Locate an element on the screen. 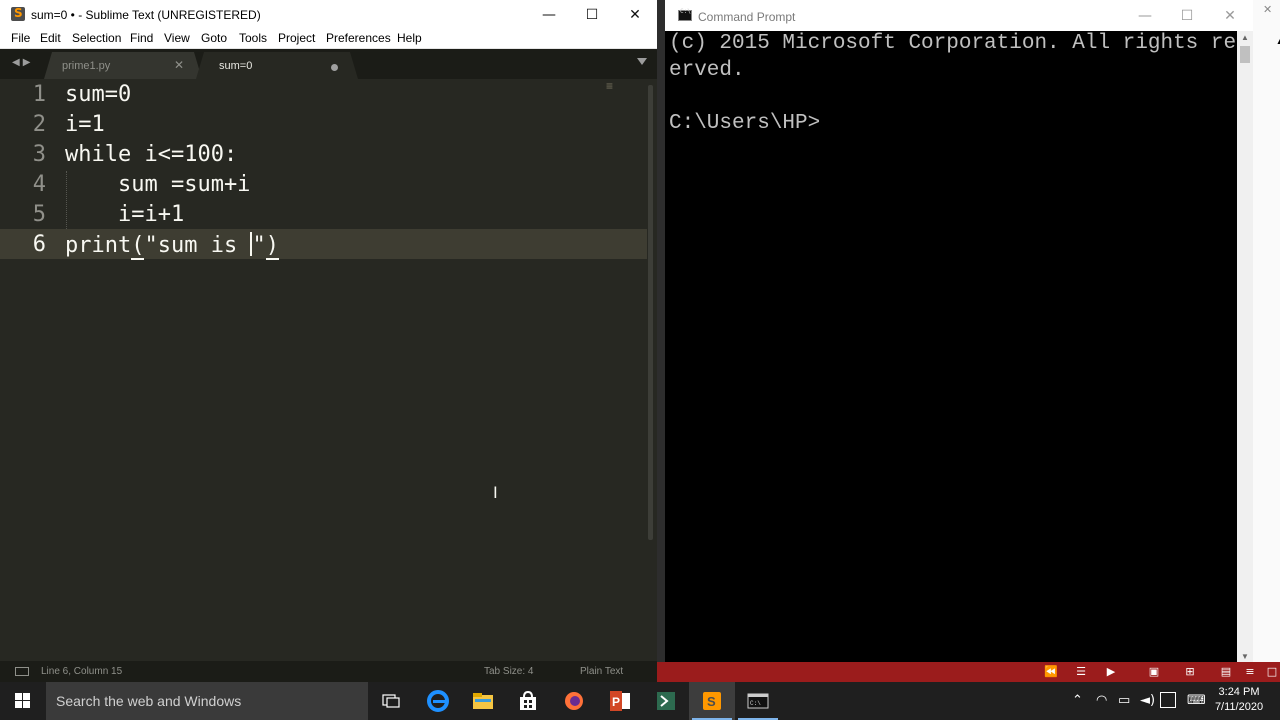  close-icon: ✕ is located at coordinates (1267, 9).